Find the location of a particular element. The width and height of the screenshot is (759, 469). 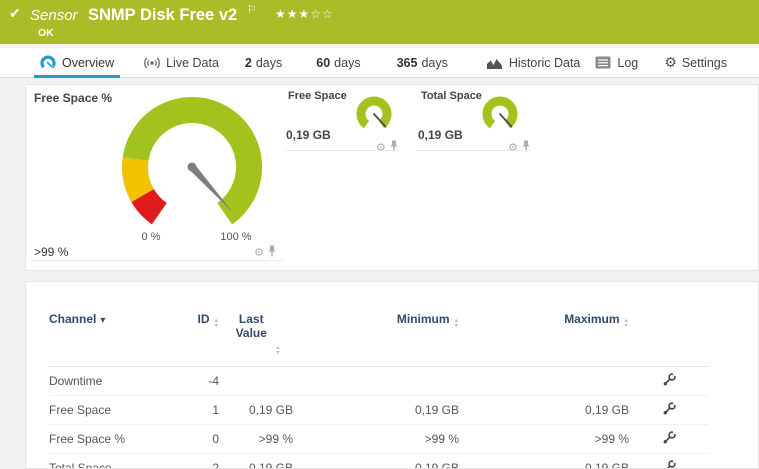

free-space-percent-gauge is located at coordinates (192, 171).